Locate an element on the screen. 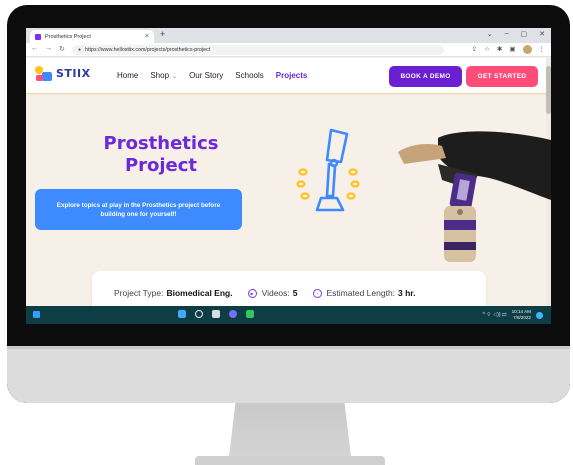 The height and width of the screenshot is (465, 573). minimize-icon: – is located at coordinates (507, 34).